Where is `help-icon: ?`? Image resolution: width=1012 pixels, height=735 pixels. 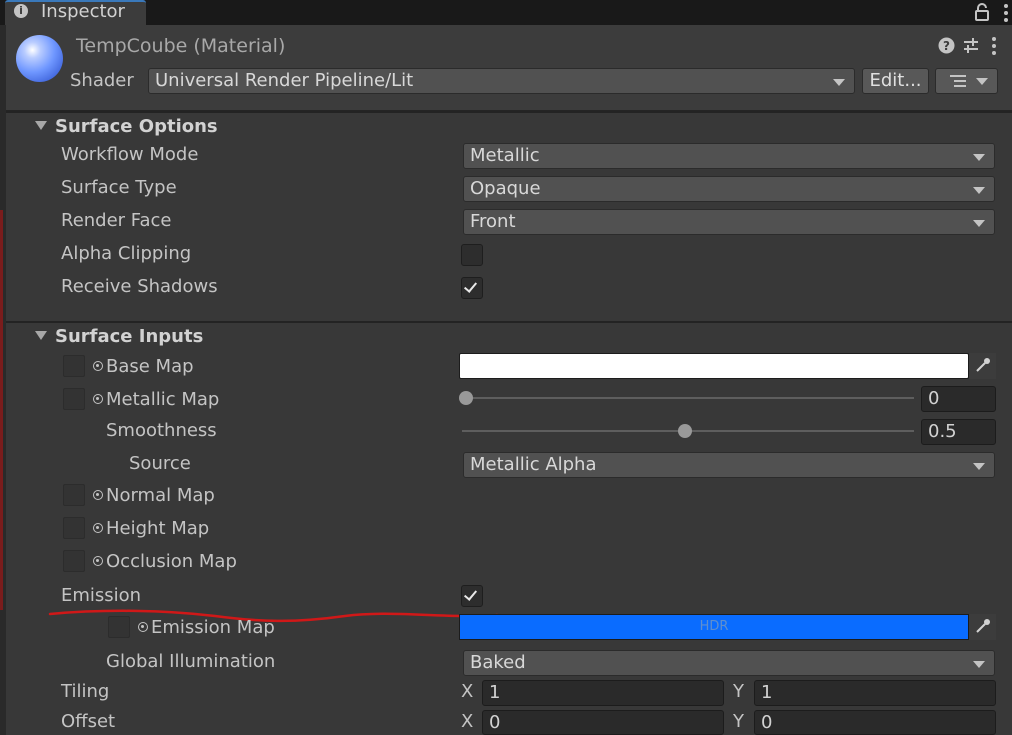 help-icon: ? is located at coordinates (946, 45).